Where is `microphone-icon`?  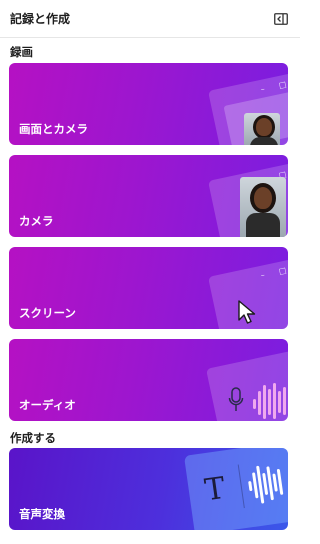
microphone-icon is located at coordinates (236, 399).